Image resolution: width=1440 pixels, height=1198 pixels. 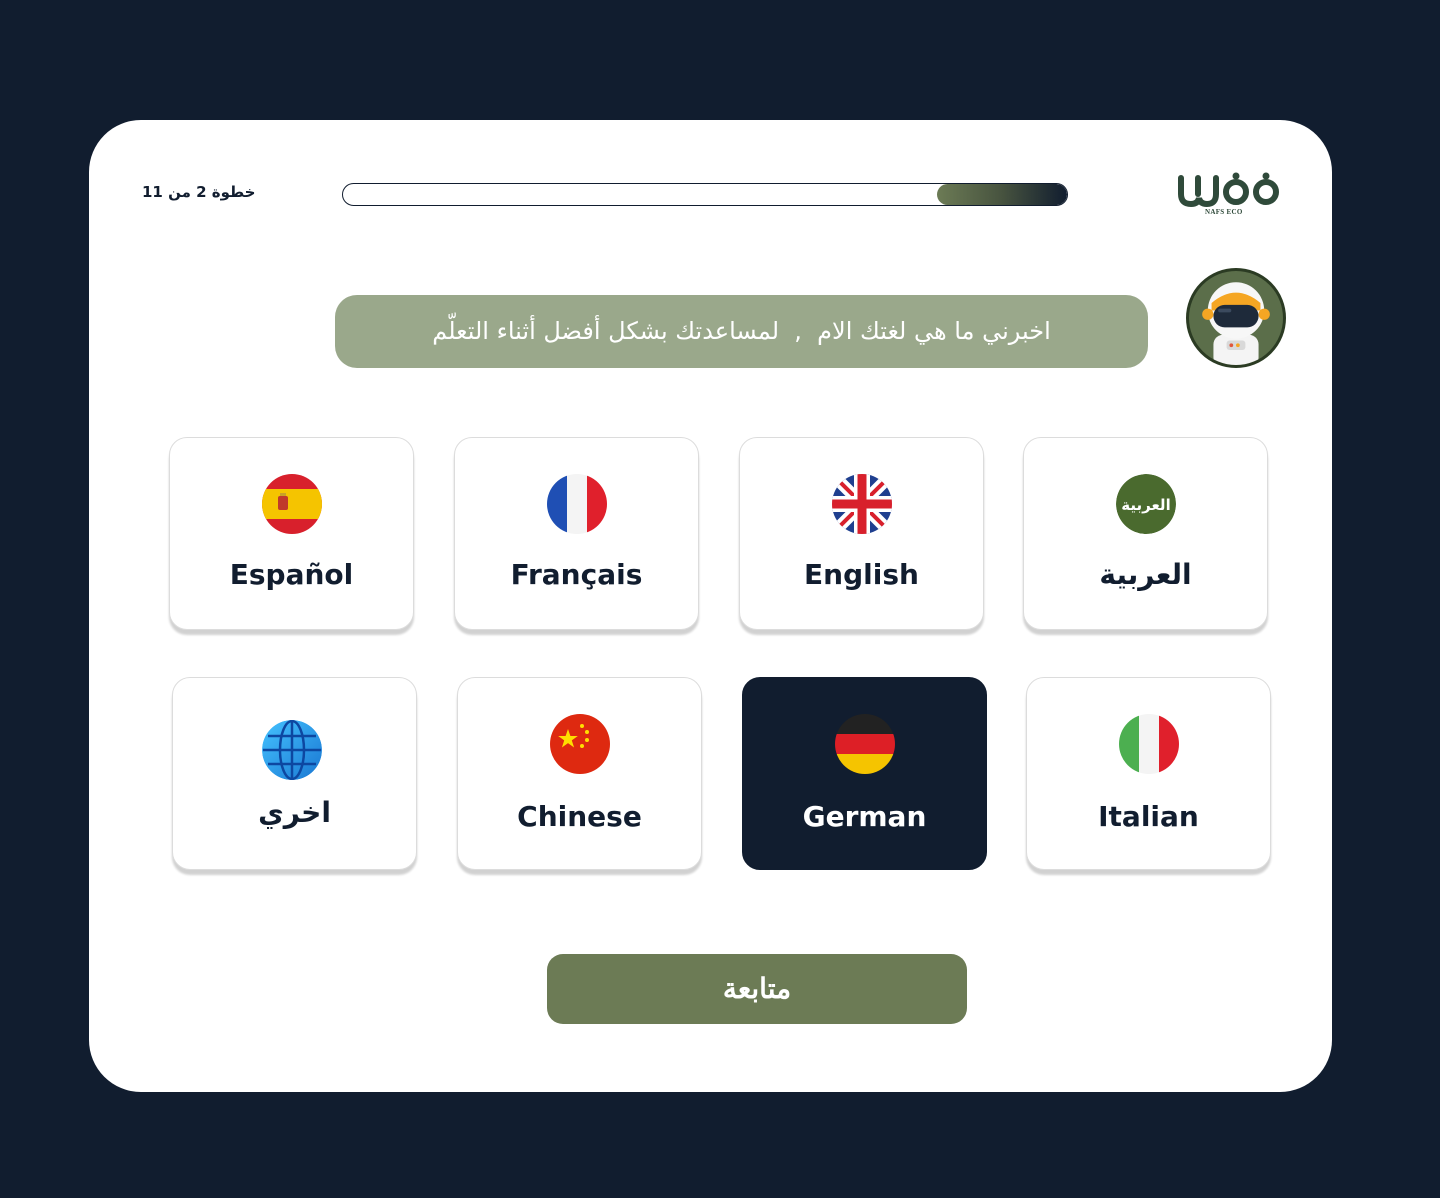 What do you see at coordinates (865, 744) in the screenshot?
I see `germany-flag-icon` at bounding box center [865, 744].